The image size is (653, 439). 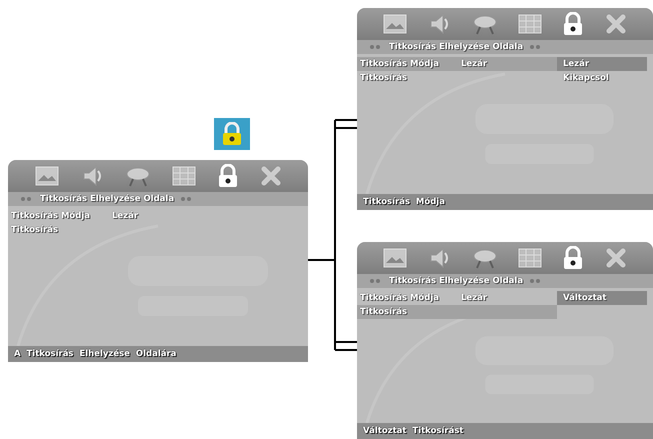 What do you see at coordinates (602, 64) in the screenshot?
I see `option-item: Lezár` at bounding box center [602, 64].